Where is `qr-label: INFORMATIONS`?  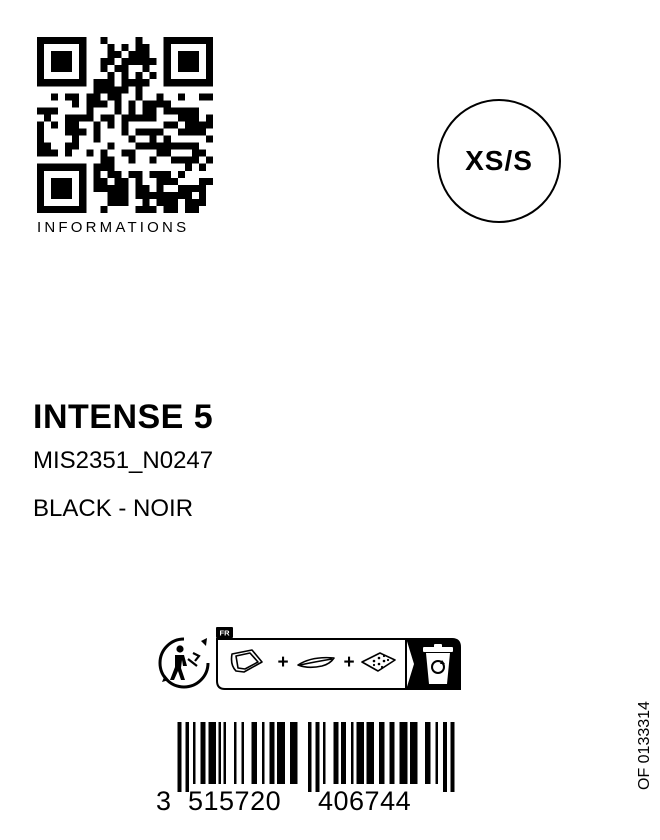
qr-label: INFORMATIONS is located at coordinates (113, 227).